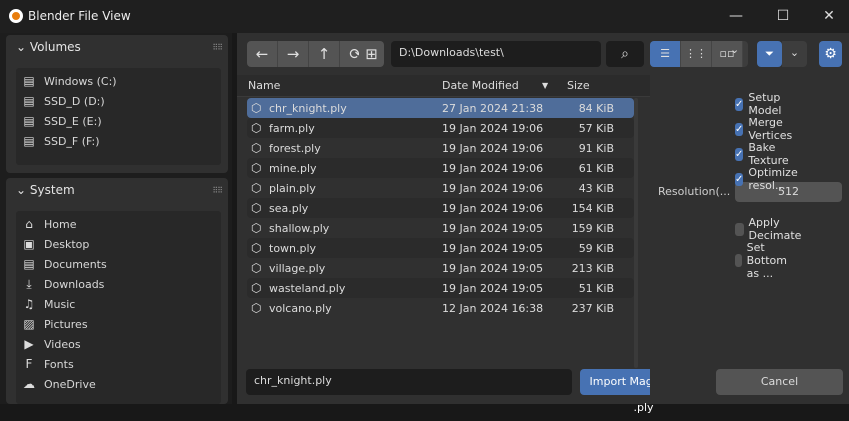 The image size is (849, 421). Describe the element at coordinates (74, 284) in the screenshot. I see `place-label: Downloads` at that location.